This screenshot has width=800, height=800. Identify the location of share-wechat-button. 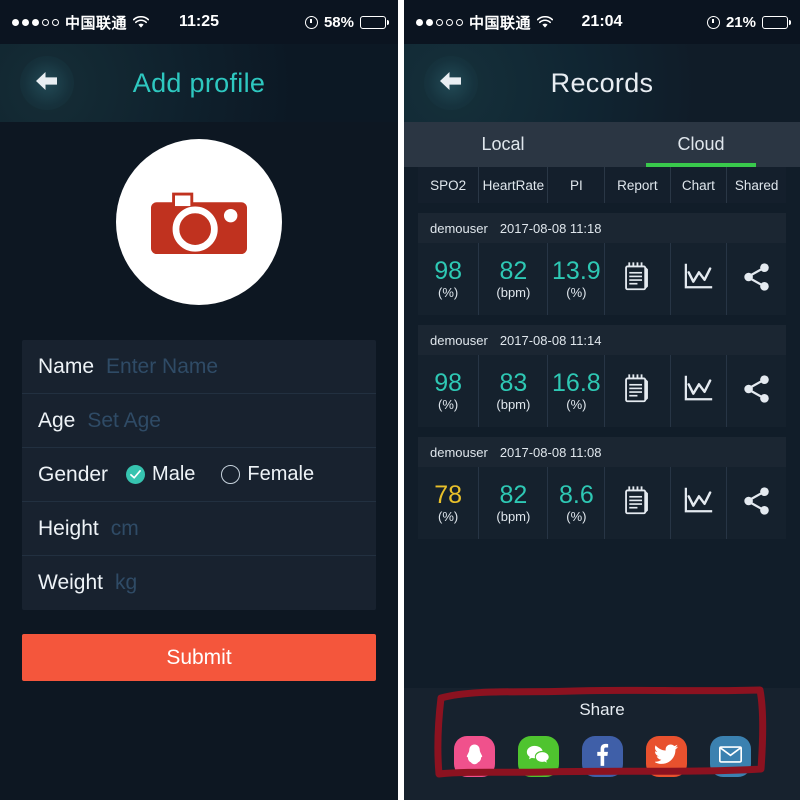
(538, 756).